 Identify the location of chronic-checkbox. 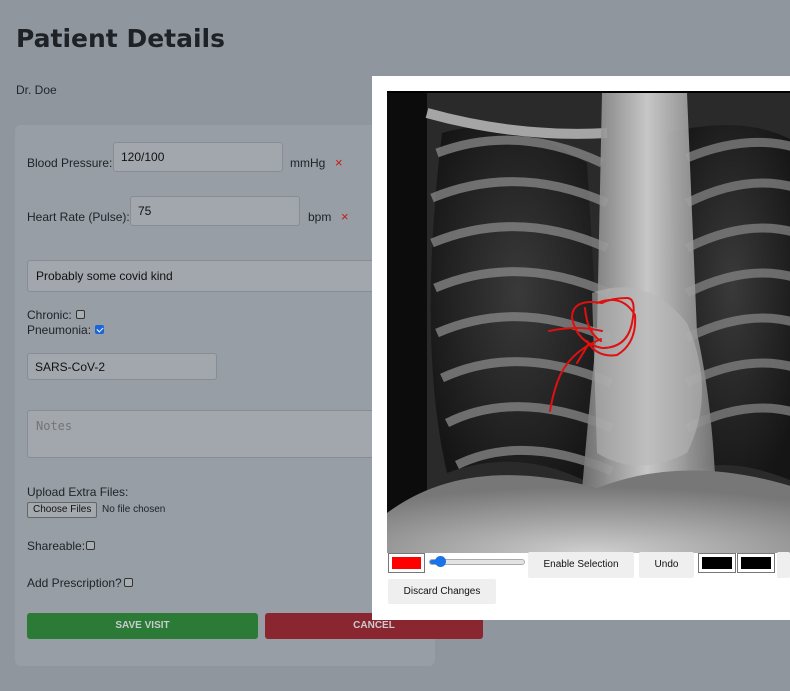
(80, 314).